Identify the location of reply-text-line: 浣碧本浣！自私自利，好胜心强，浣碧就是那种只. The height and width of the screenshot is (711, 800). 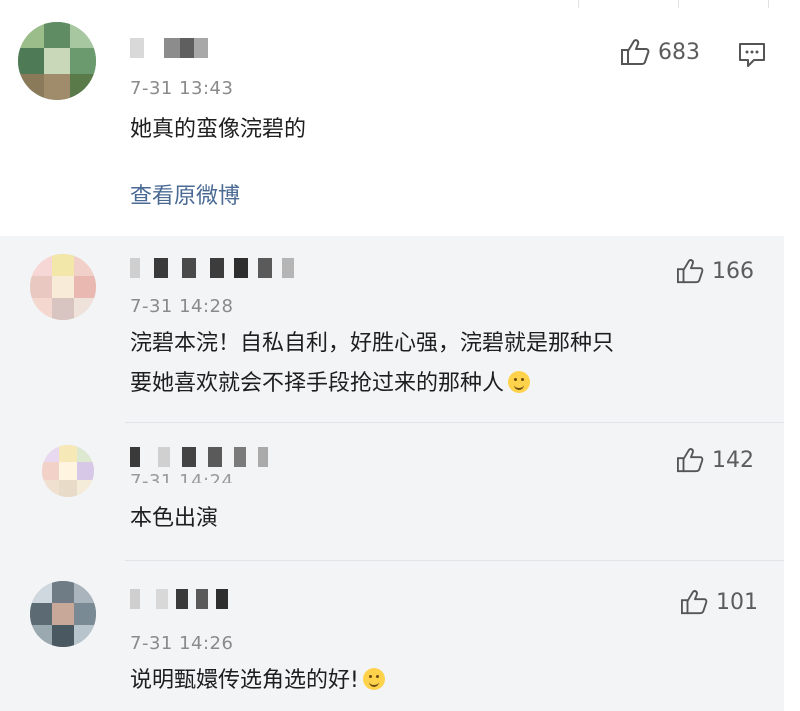
(372, 343).